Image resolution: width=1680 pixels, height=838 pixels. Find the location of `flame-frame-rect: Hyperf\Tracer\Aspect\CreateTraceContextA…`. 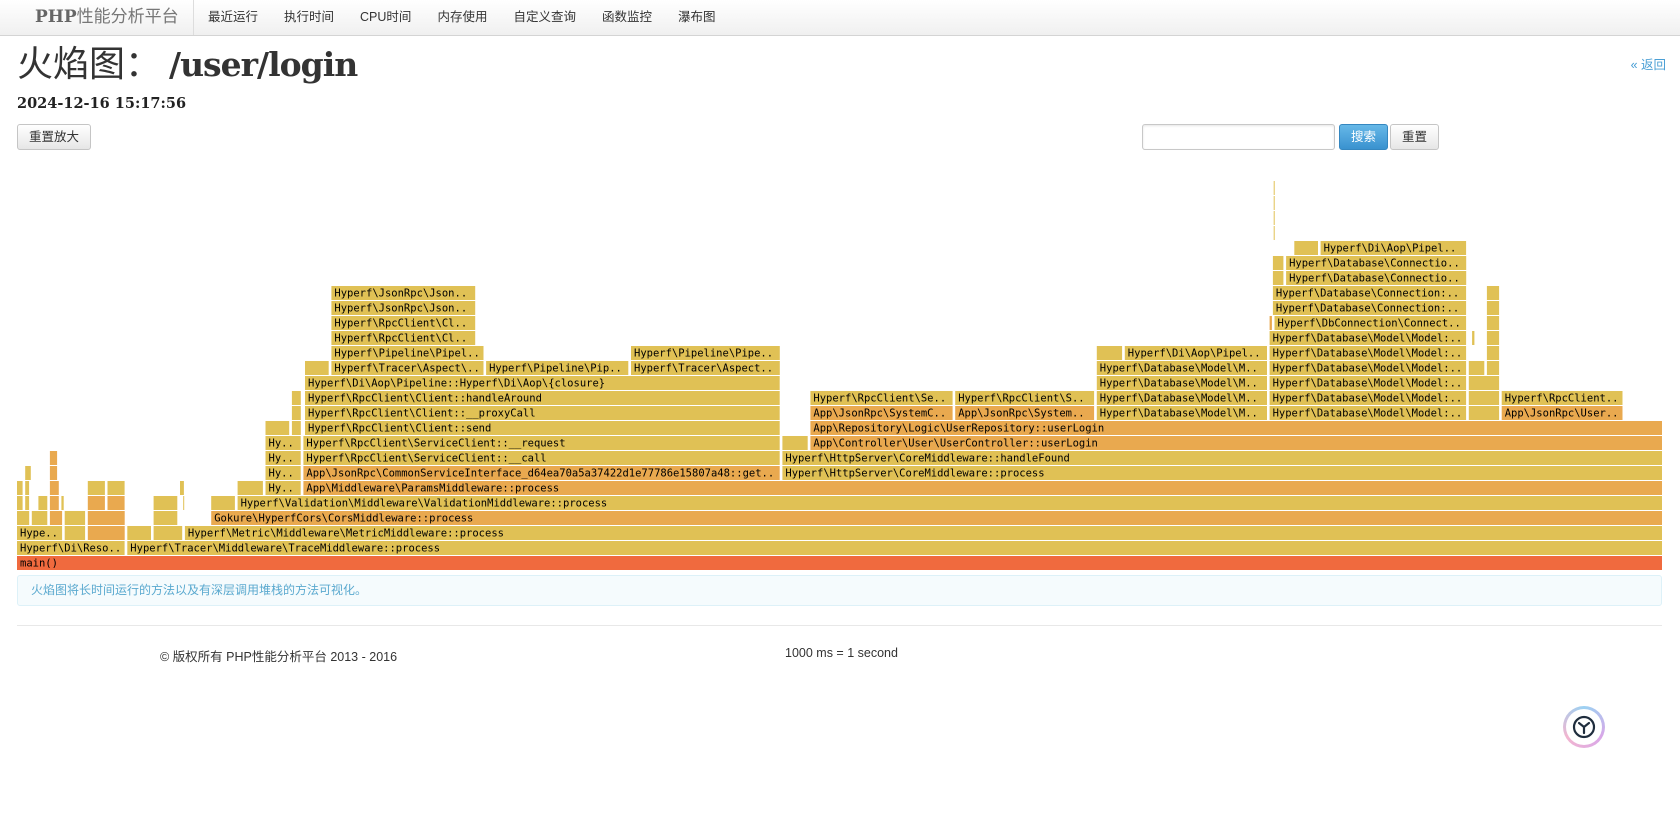

flame-frame-rect: Hyperf\Tracer\Aspect\CreateTraceContextA… is located at coordinates (407, 368).